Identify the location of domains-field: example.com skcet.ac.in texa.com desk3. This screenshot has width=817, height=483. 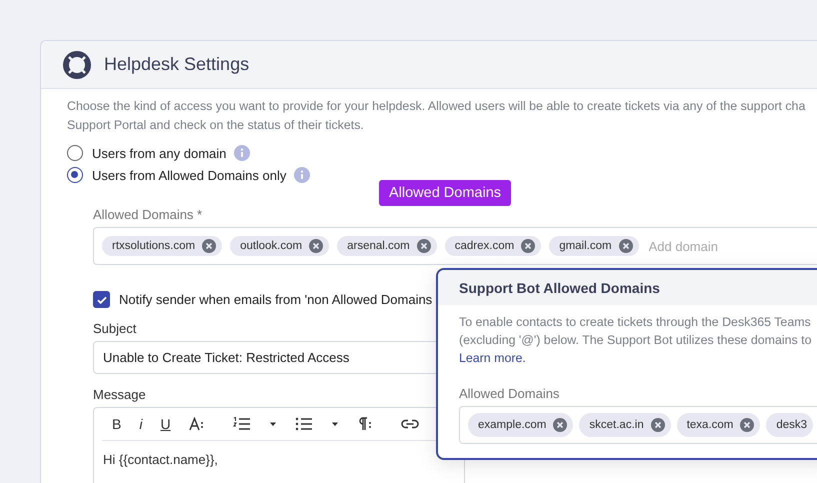
(638, 425).